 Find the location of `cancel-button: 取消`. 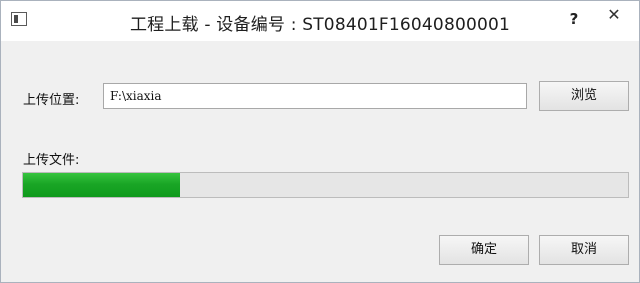

cancel-button: 取消 is located at coordinates (584, 250).